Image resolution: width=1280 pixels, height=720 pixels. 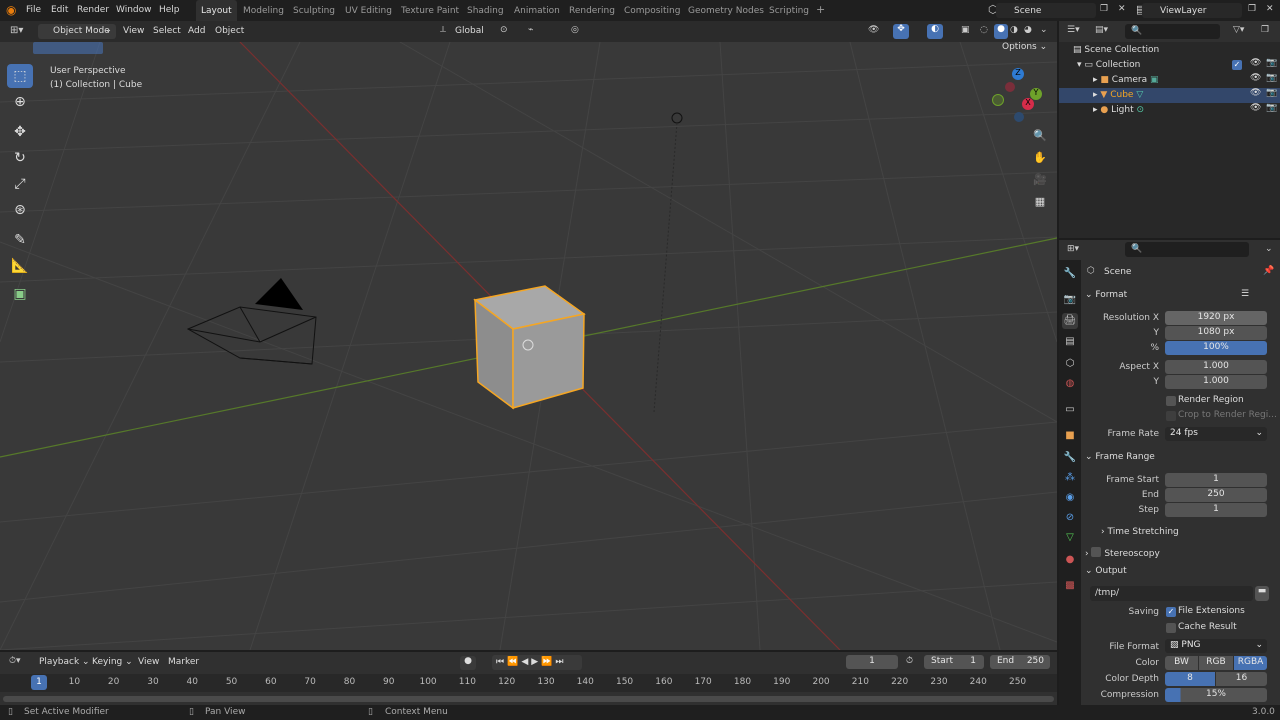 What do you see at coordinates (64, 662) in the screenshot?
I see `playback-menu: Playback ⌄` at bounding box center [64, 662].